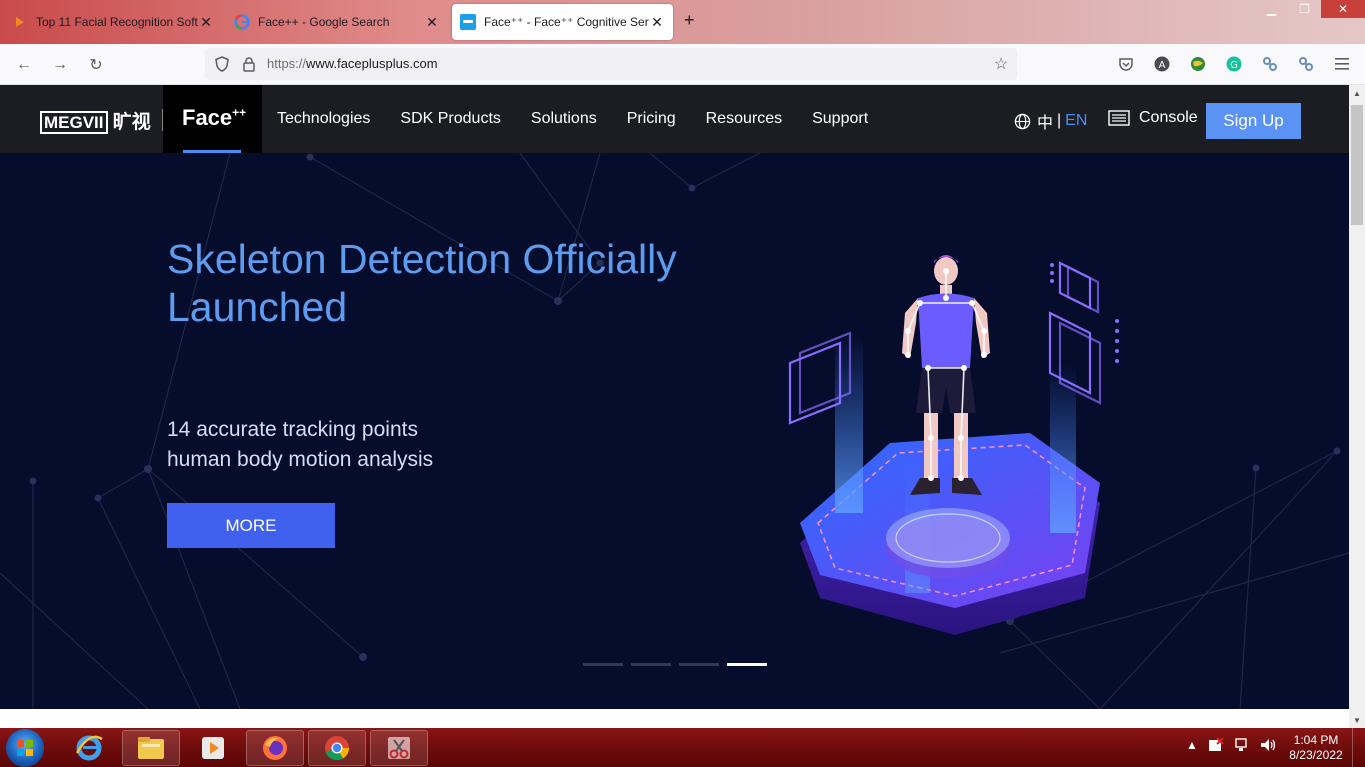  What do you see at coordinates (562, 22) in the screenshot?
I see `tab-faceplusplus: Face⁺⁺ - Face⁺⁺ Cognitive Services ✕` at bounding box center [562, 22].